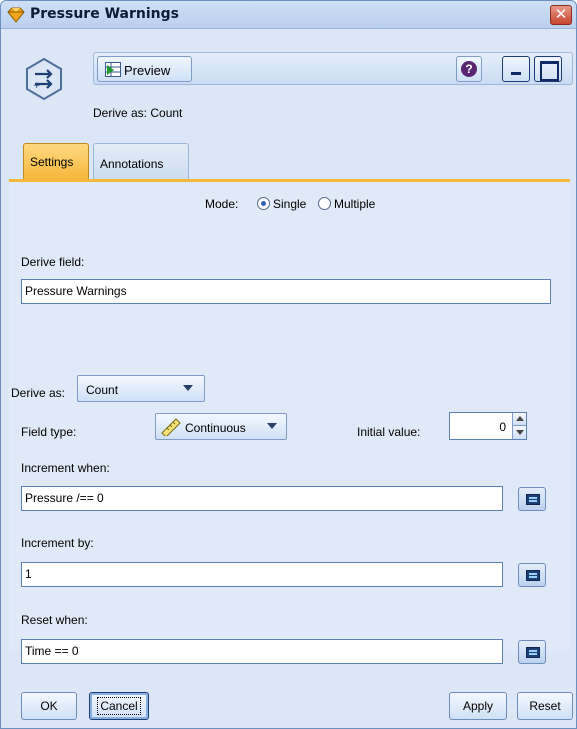 This screenshot has height=729, width=577. What do you see at coordinates (478, 706) in the screenshot?
I see `apply-button: Apply` at bounding box center [478, 706].